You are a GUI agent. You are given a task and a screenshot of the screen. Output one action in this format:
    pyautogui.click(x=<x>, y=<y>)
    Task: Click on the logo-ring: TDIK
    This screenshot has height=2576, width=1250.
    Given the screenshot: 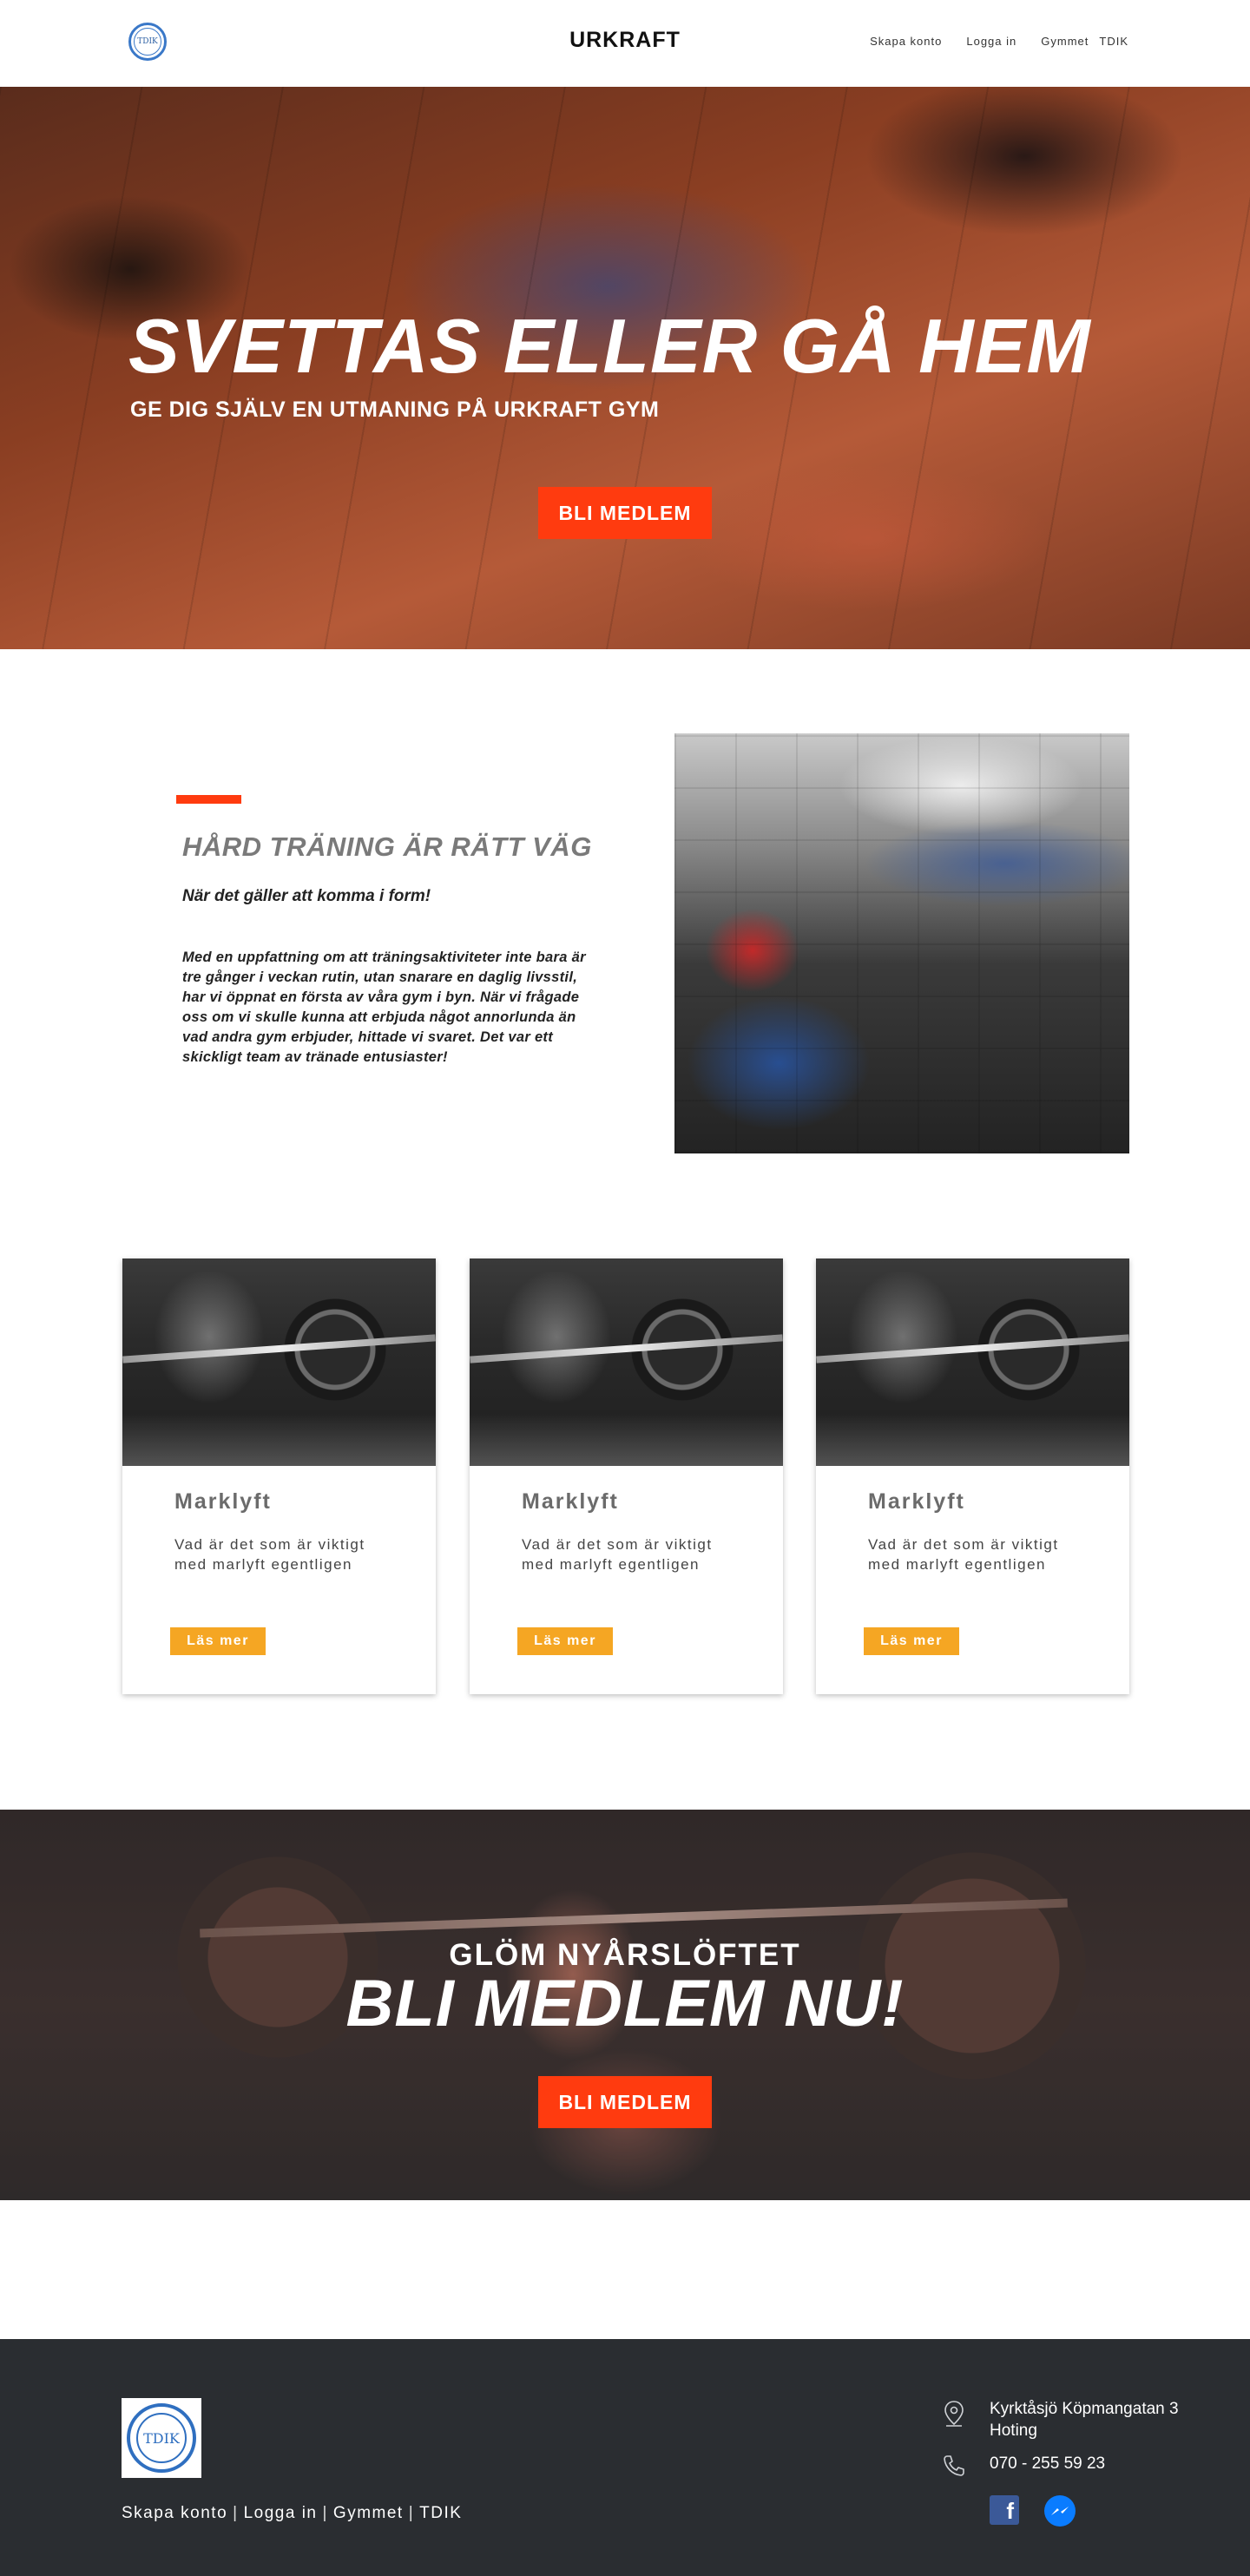 What is the action you would take?
    pyautogui.click(x=161, y=2438)
    